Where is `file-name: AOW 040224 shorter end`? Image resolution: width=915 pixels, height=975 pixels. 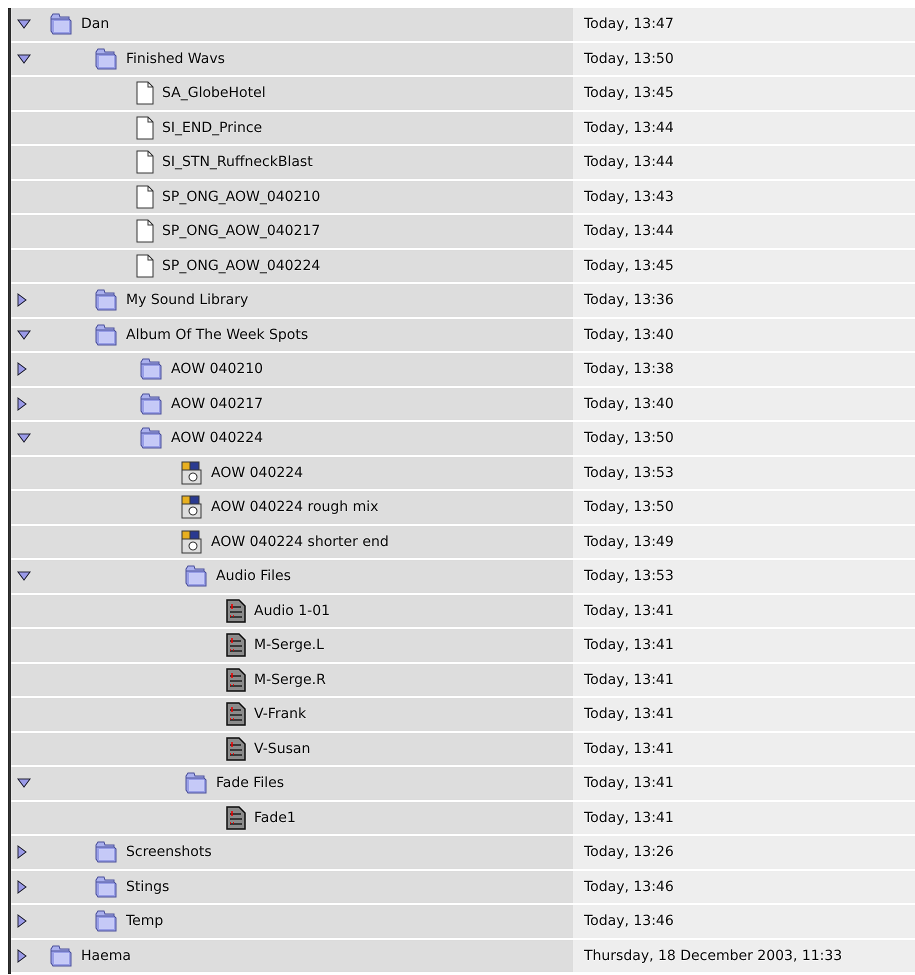 file-name: AOW 040224 shorter end is located at coordinates (300, 542).